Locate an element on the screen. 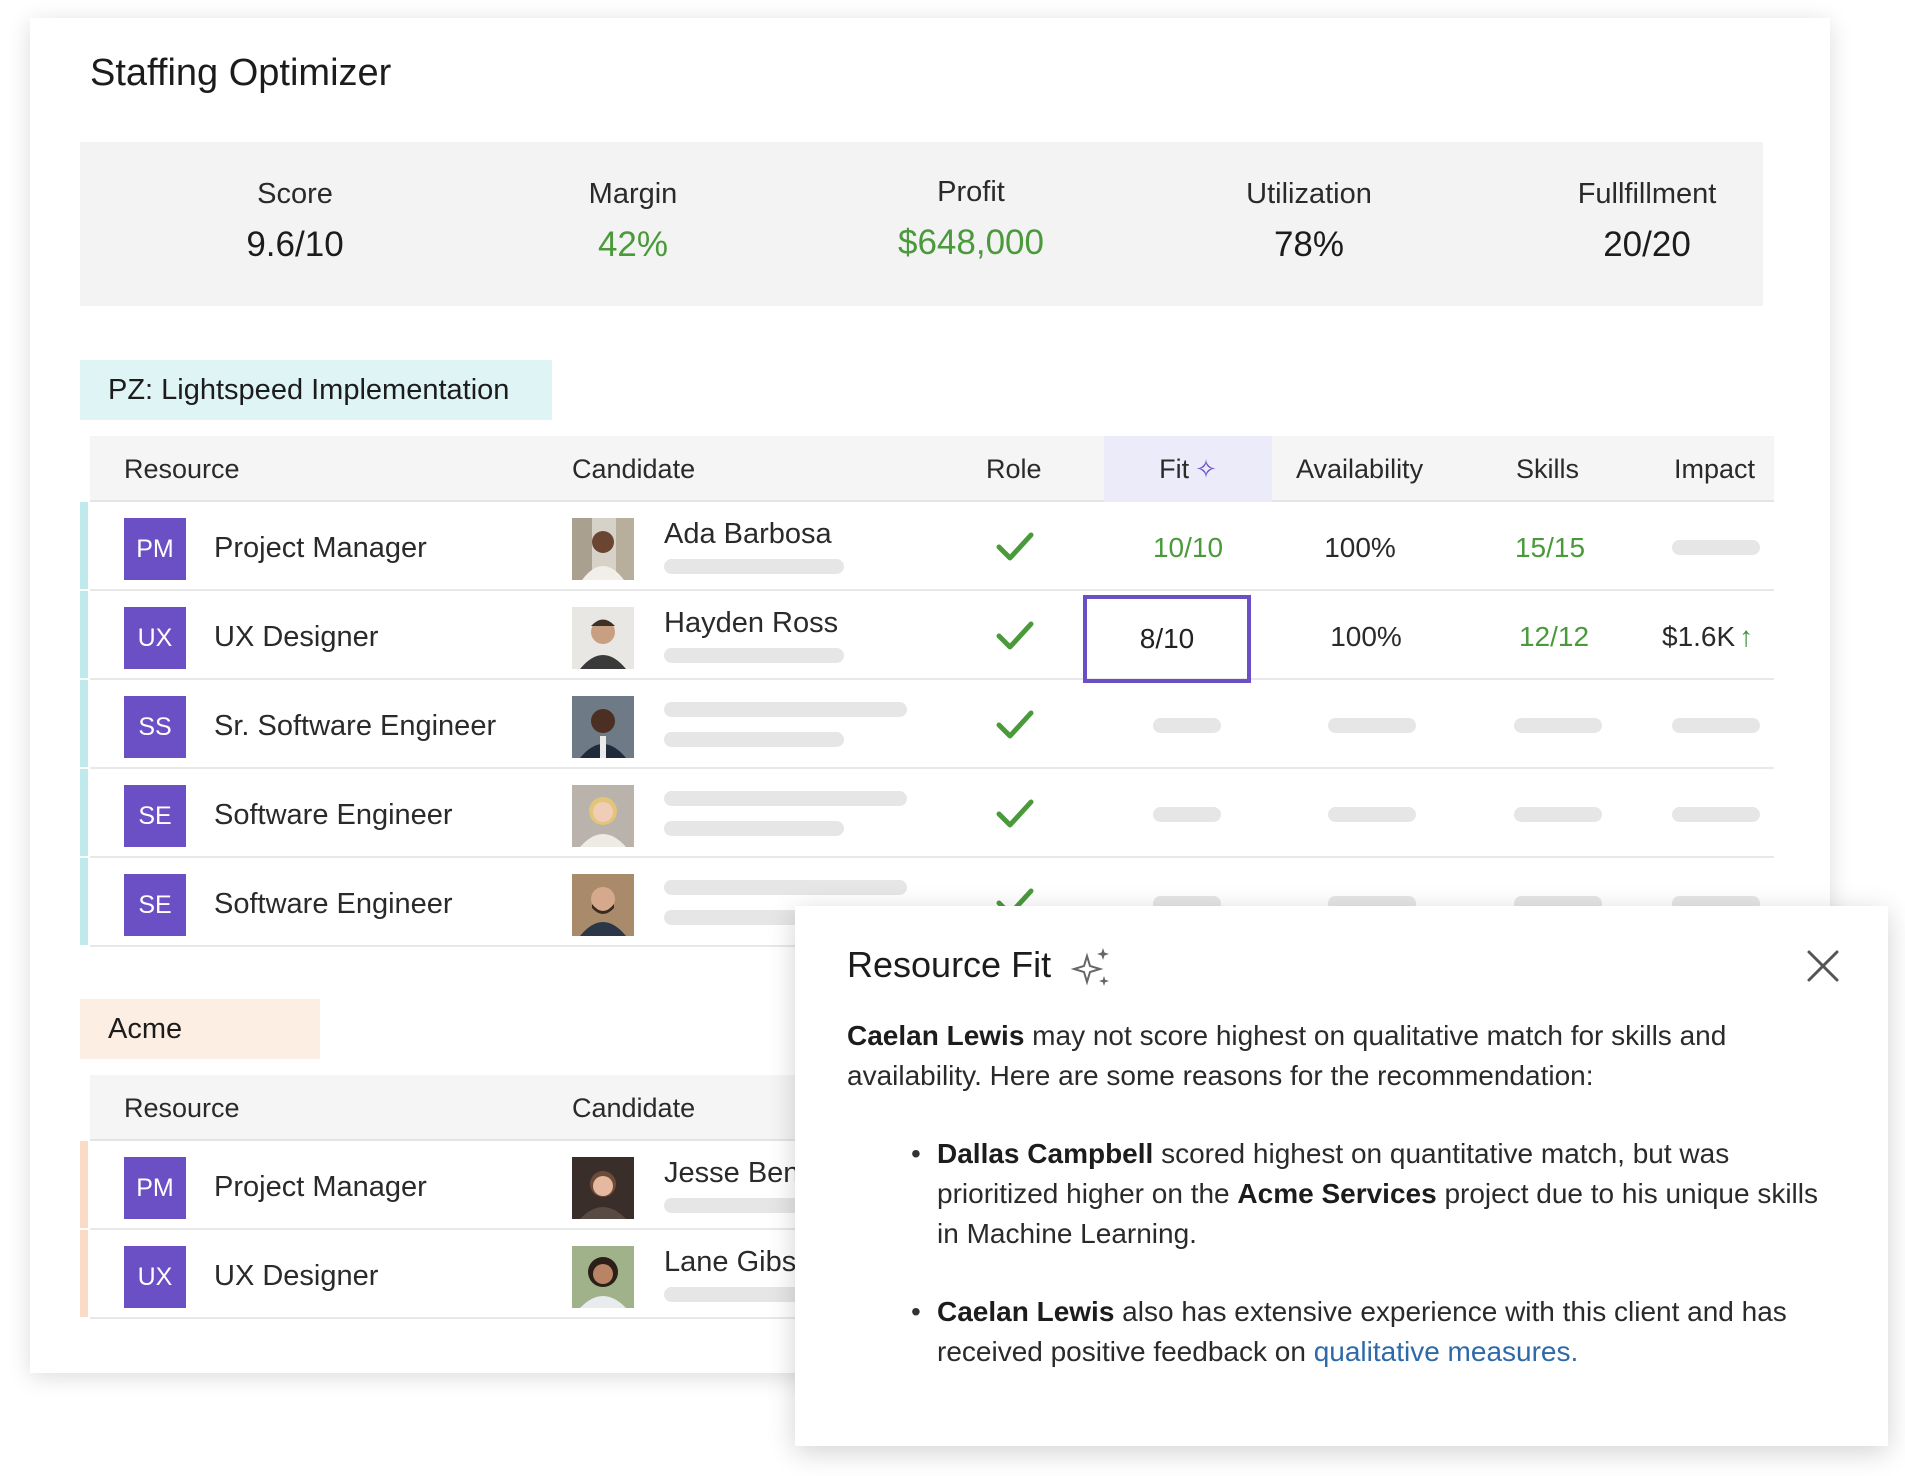  project-tag-lightspeed: PZ: Lightspeed Implementation is located at coordinates (316, 390).